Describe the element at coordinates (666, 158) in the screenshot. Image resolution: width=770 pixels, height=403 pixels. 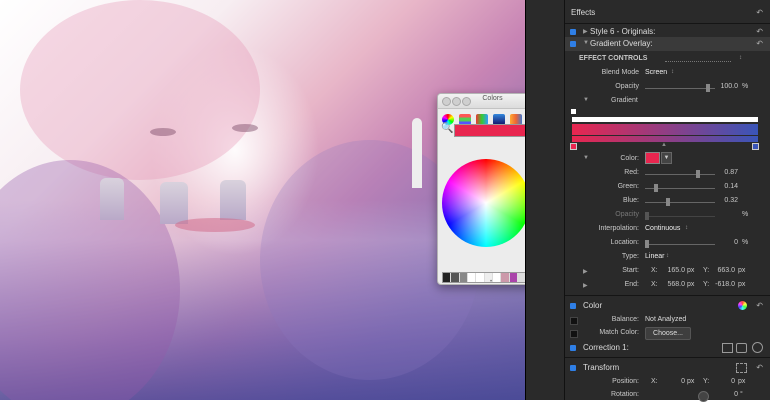
I see `color-dropdown-icon: ▼` at that location.